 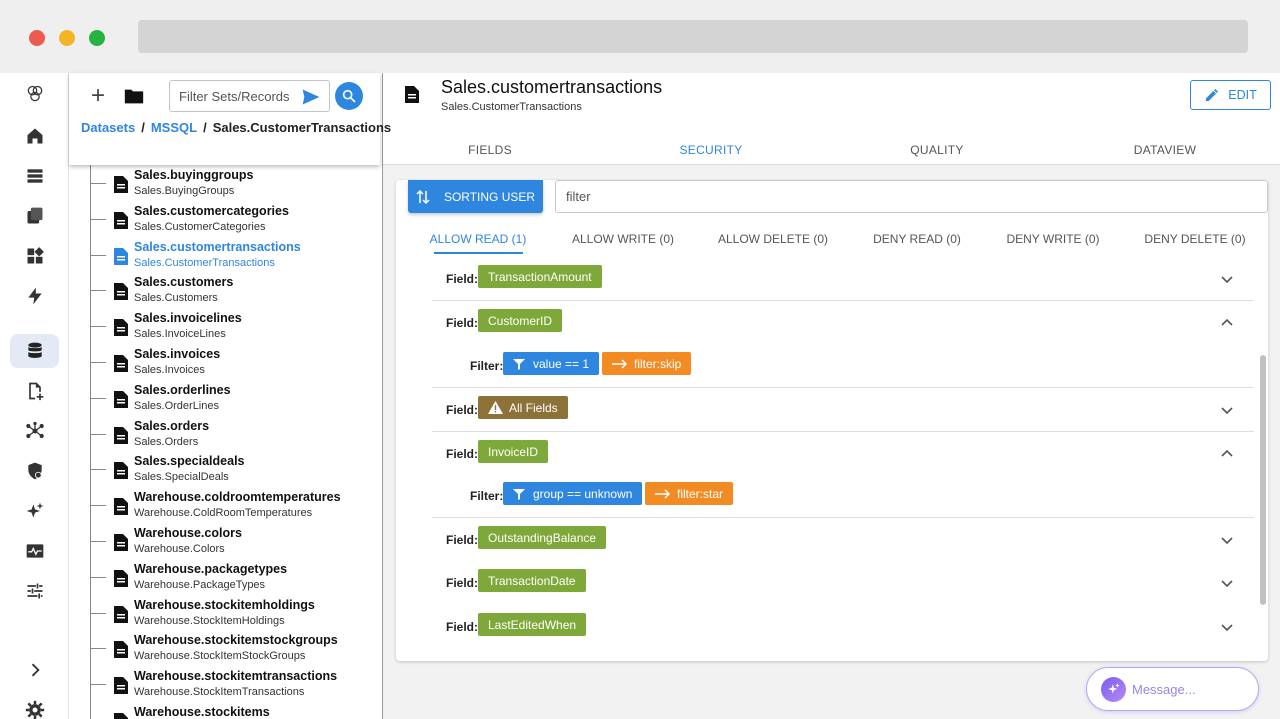 What do you see at coordinates (843, 279) in the screenshot?
I see `field-row: Field: TransactionAmount` at bounding box center [843, 279].